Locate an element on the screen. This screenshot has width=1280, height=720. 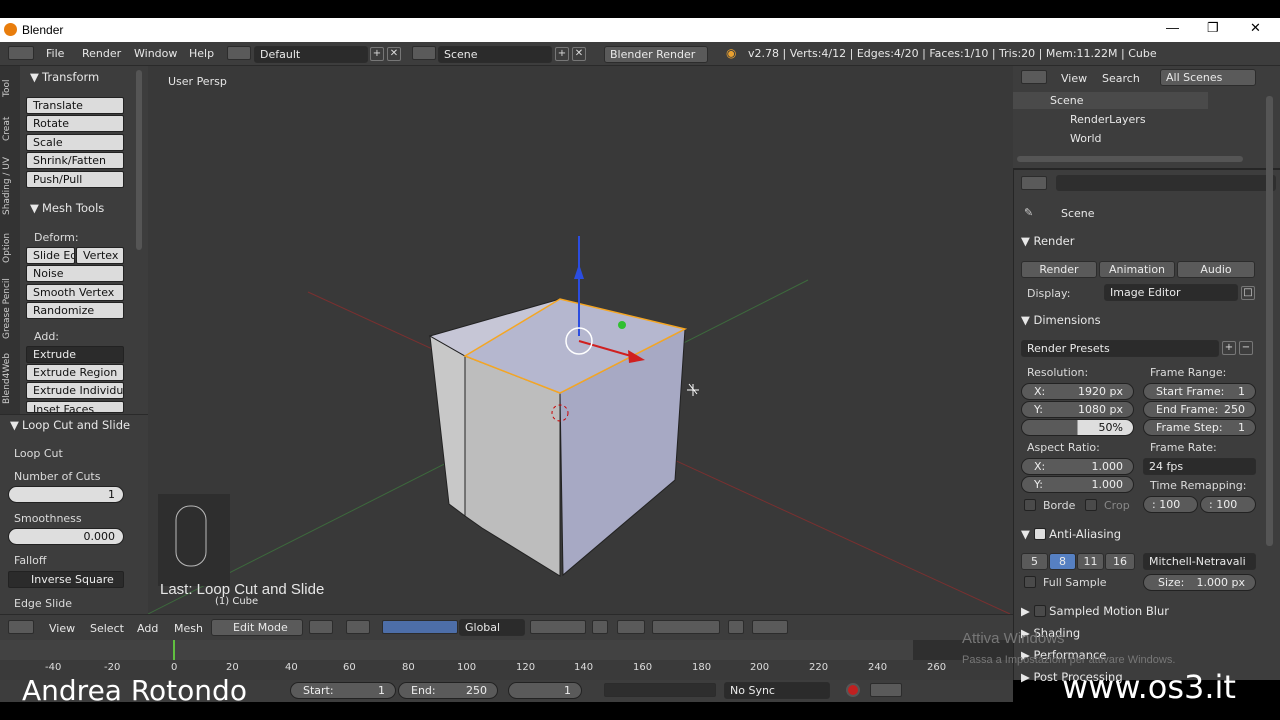
motion-blur-title: Sampled Motion Blur is located at coordinates (1109, 611).